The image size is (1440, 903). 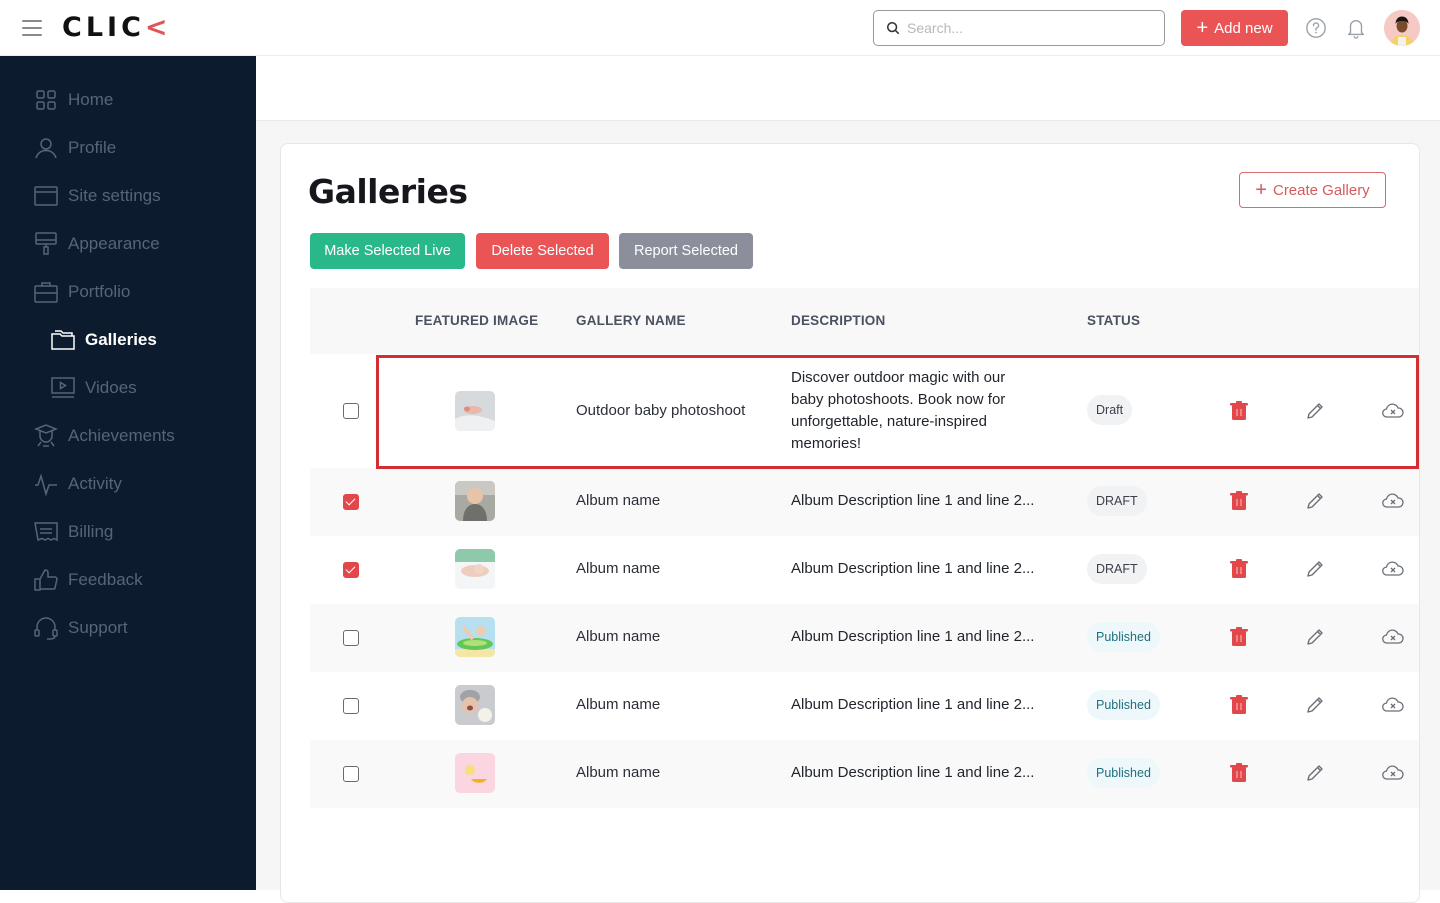 I want to click on make-selected-live-button: Make Selected Live, so click(x=387, y=251).